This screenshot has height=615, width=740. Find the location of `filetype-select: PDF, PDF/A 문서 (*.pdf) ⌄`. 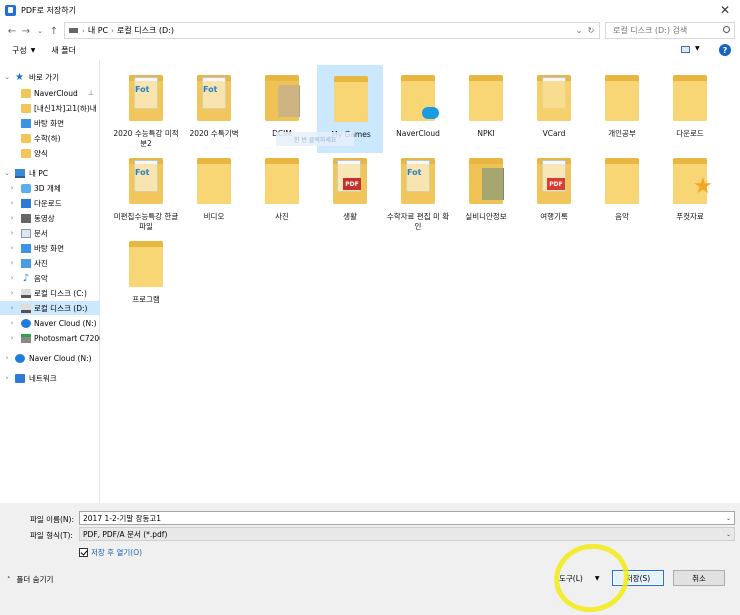

filetype-select: PDF, PDF/A 문서 (*.pdf) ⌄ is located at coordinates (407, 534).